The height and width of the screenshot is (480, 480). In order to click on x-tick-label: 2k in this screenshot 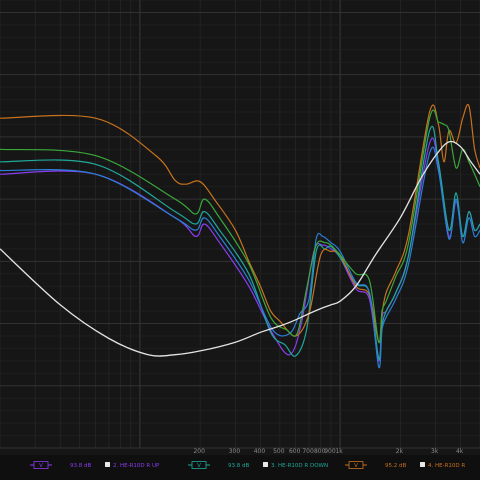, I will do `click(400, 451)`.